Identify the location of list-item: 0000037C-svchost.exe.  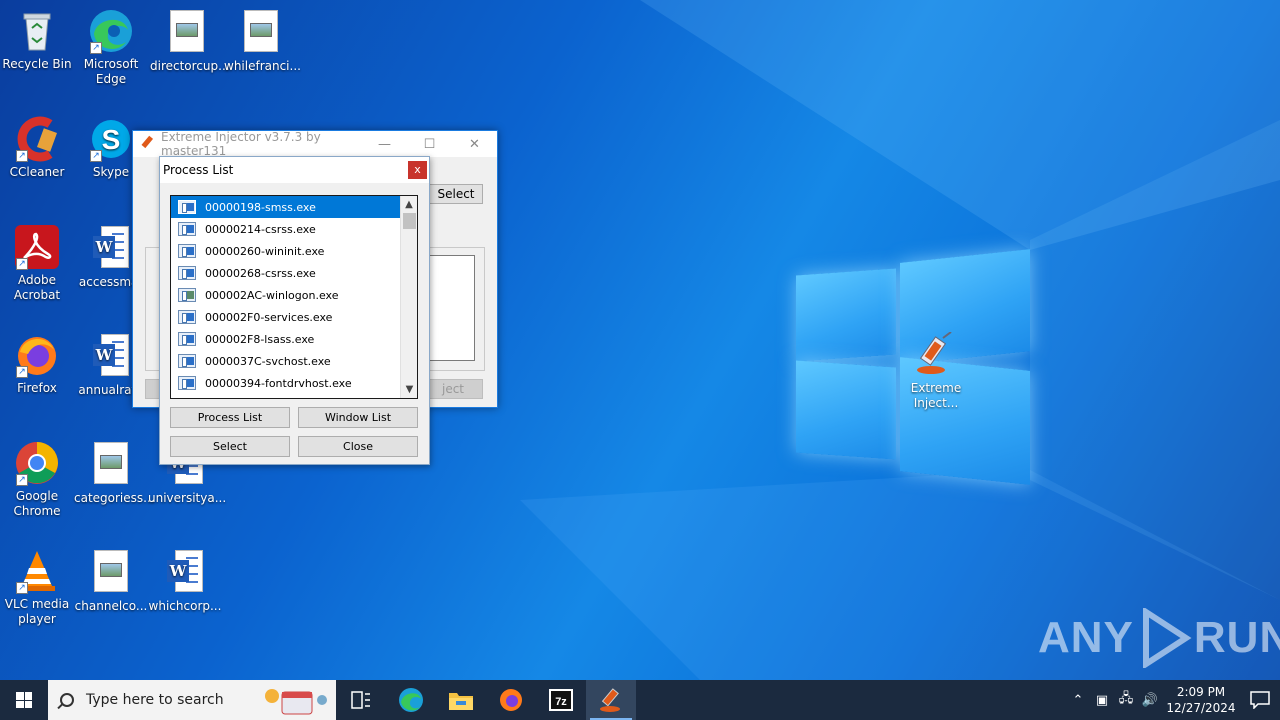
(286, 361).